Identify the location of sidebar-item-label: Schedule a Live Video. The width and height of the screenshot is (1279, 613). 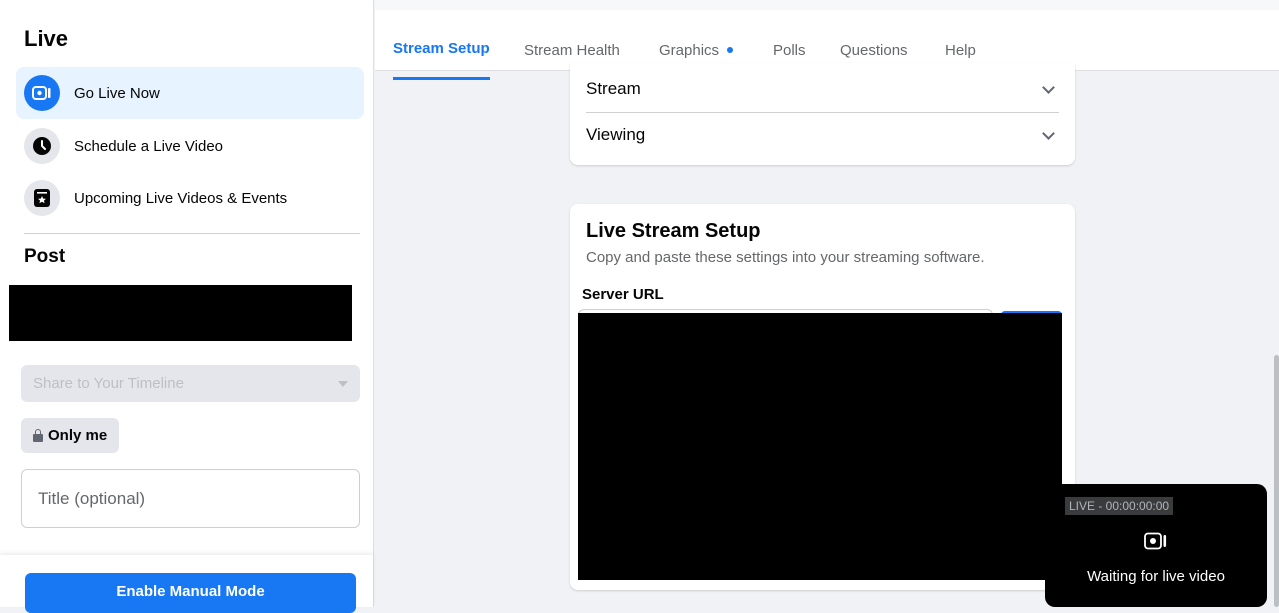
(149, 146).